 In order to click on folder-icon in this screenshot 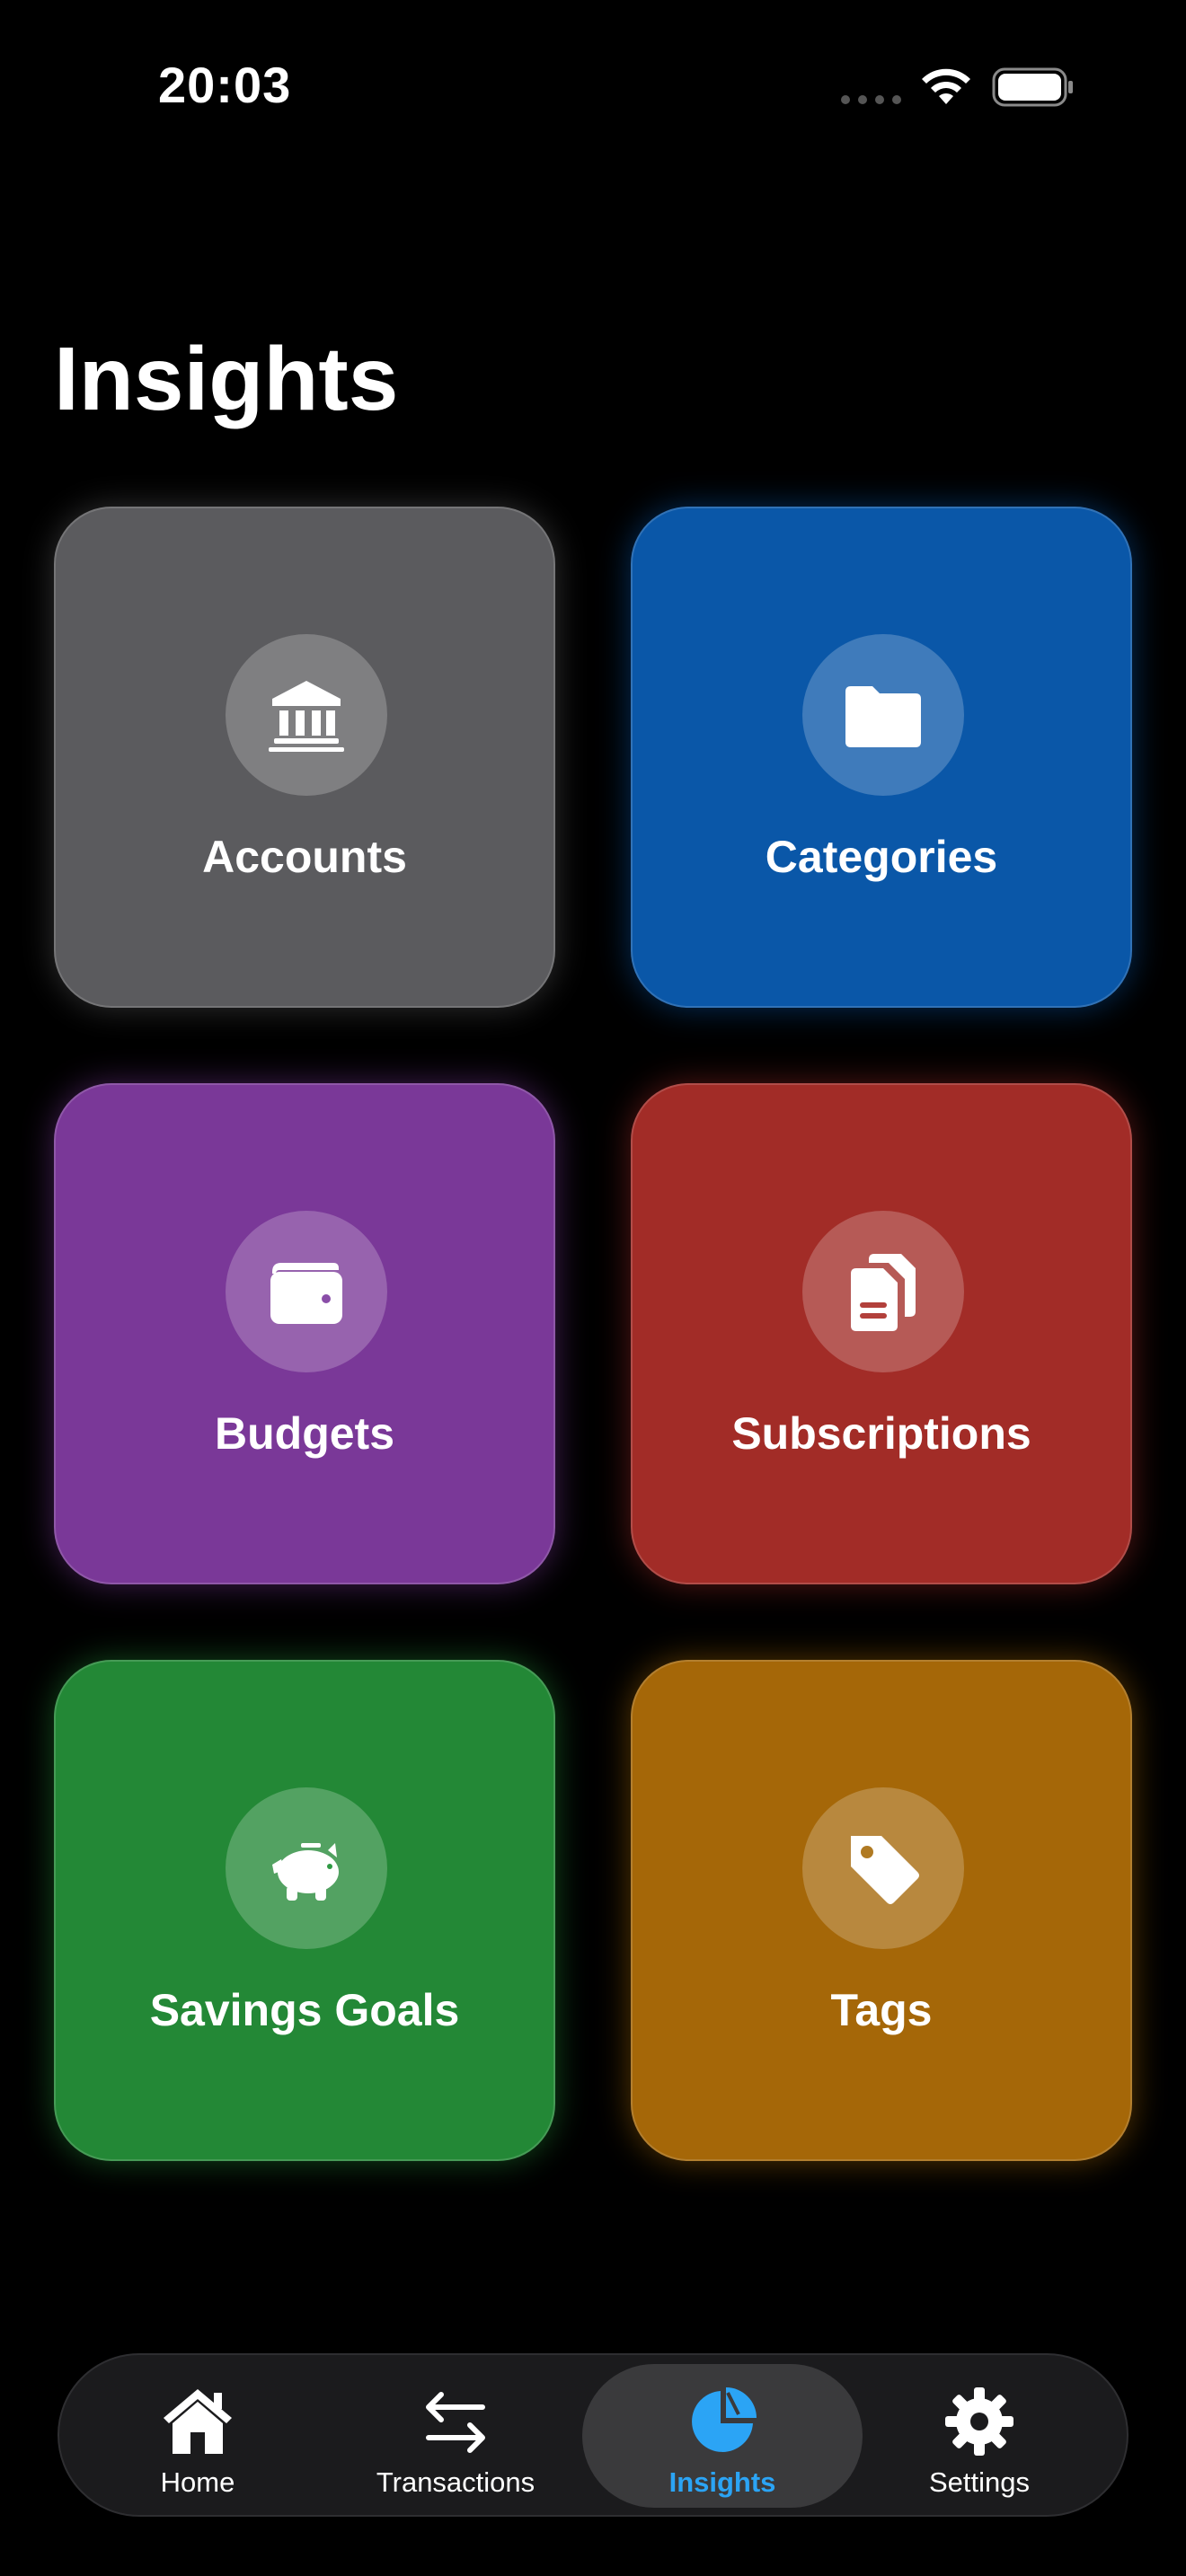, I will do `click(883, 716)`.